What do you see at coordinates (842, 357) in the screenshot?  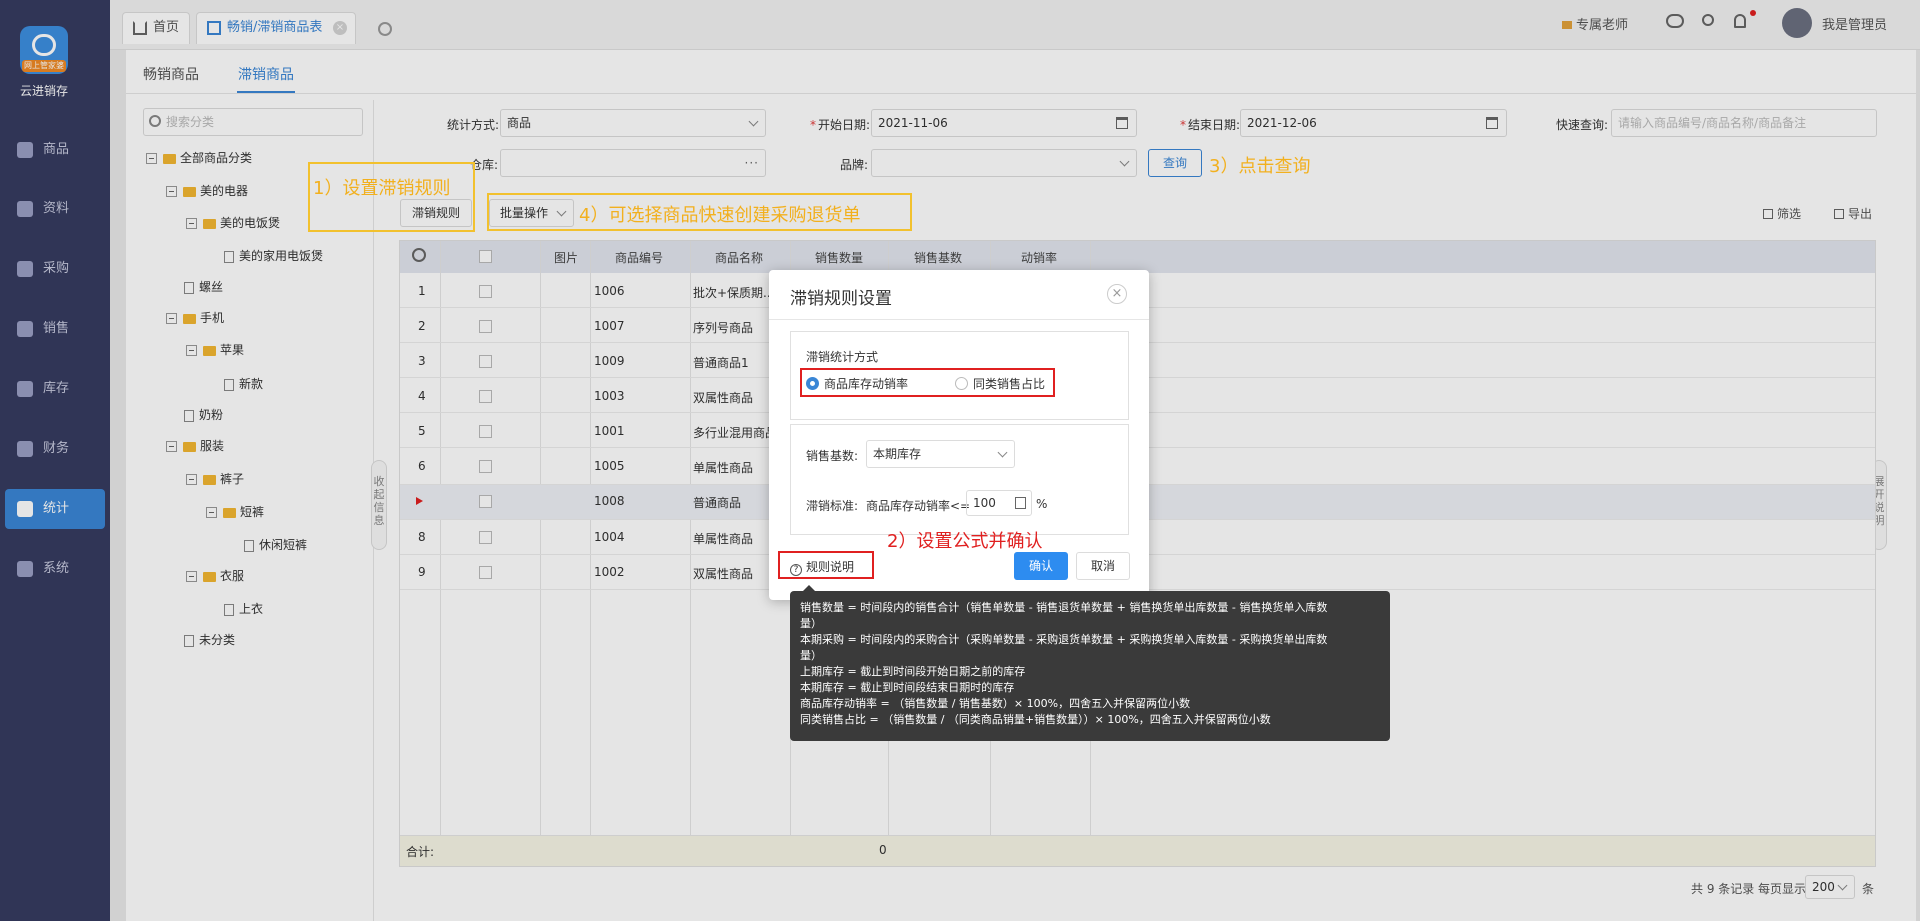 I see `method-label: 滞销统计方式` at bounding box center [842, 357].